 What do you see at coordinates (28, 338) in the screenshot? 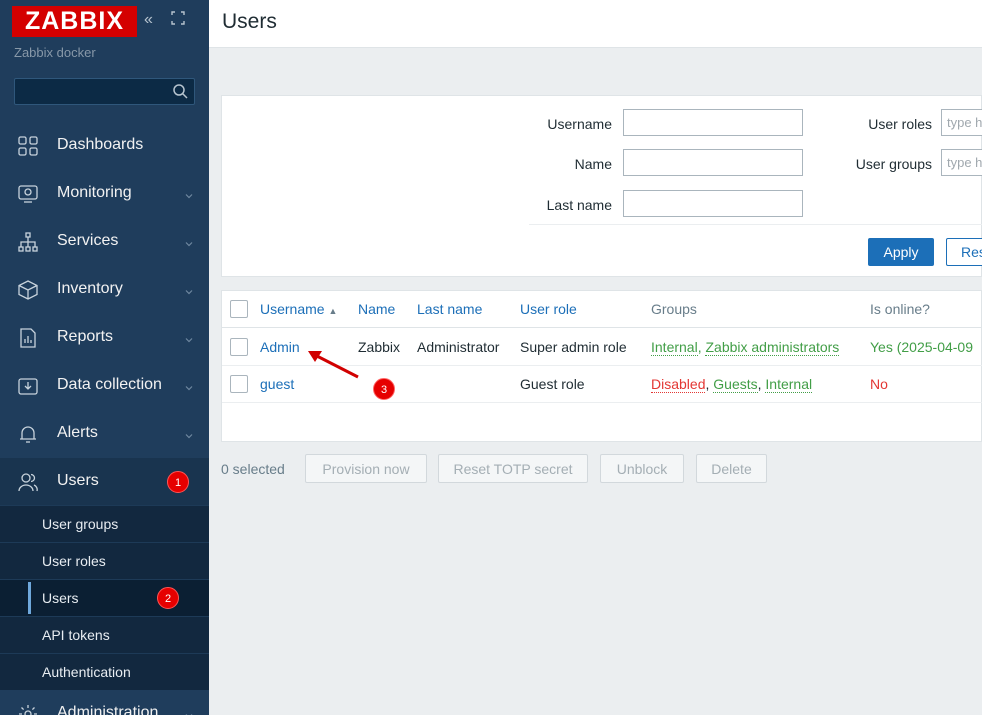
I see `reports-icon` at bounding box center [28, 338].